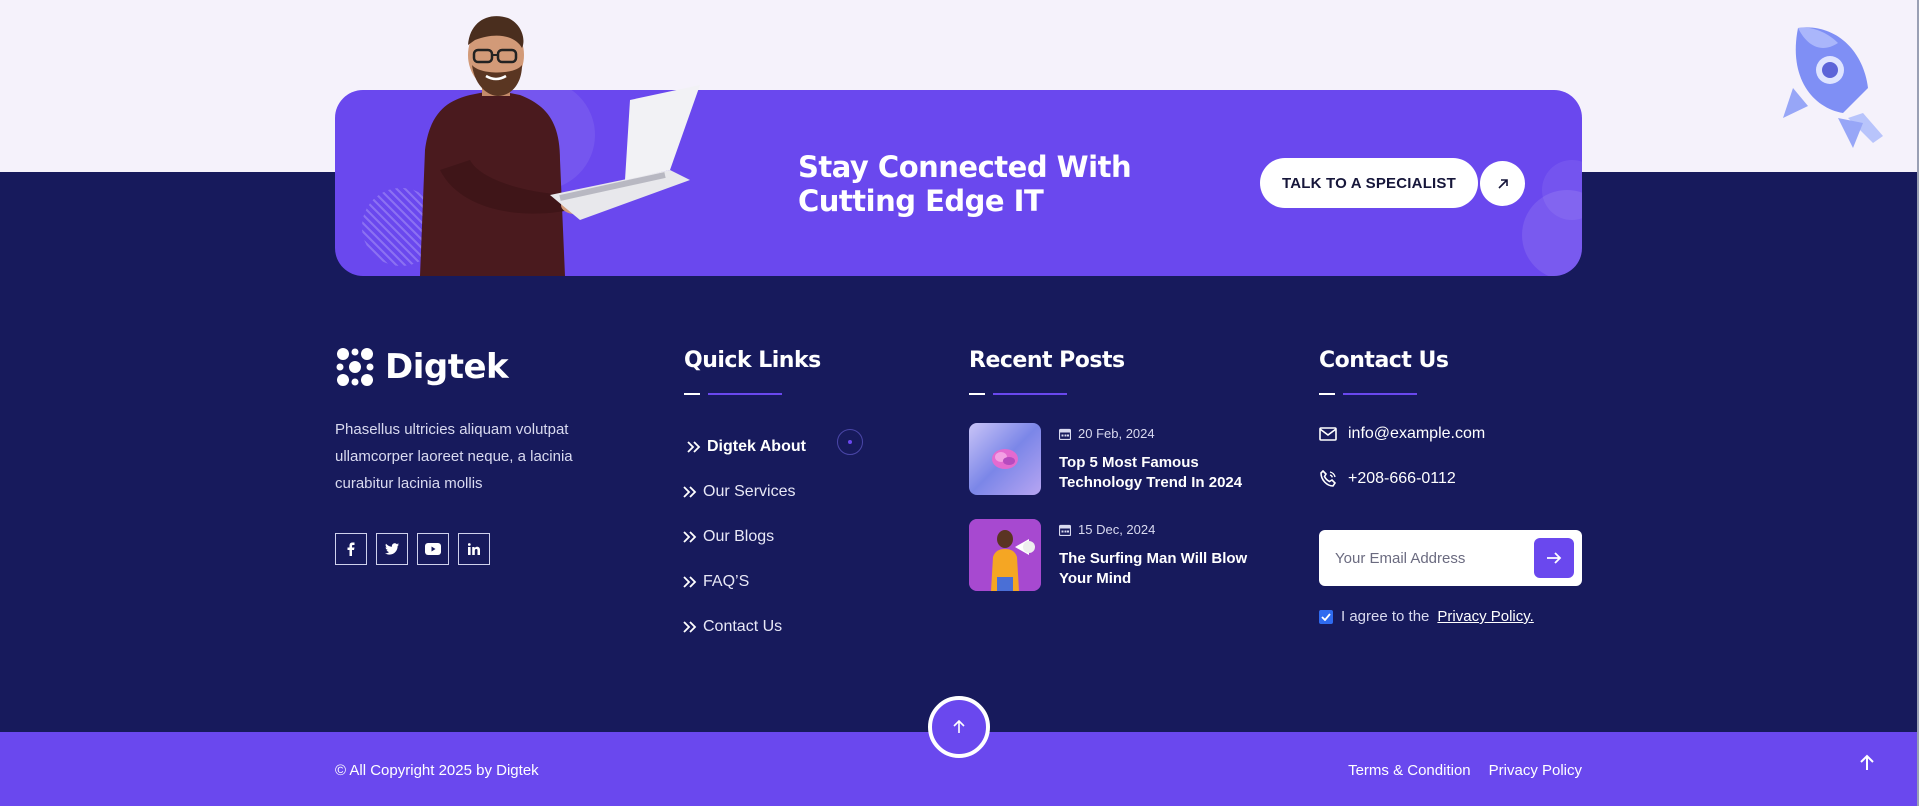  I want to click on privacy-policy-footer-link: Privacy Policy, so click(1535, 770).